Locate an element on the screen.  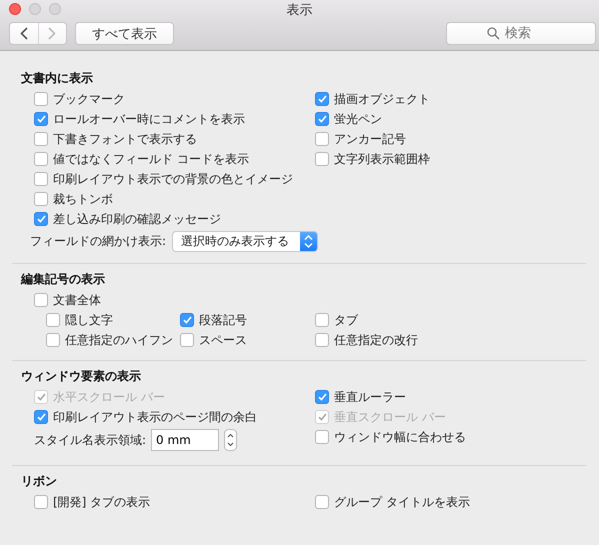
field-label: フィールドの網かけ表示: is located at coordinates (98, 241).